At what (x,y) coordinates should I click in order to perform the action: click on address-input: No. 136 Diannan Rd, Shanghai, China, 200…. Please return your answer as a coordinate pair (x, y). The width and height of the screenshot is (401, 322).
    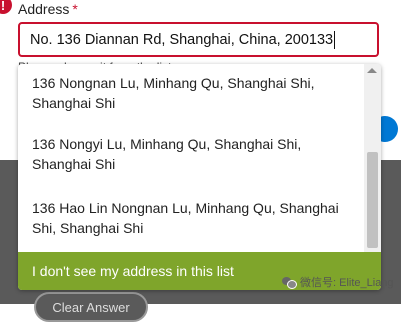
    Looking at the image, I should click on (198, 39).